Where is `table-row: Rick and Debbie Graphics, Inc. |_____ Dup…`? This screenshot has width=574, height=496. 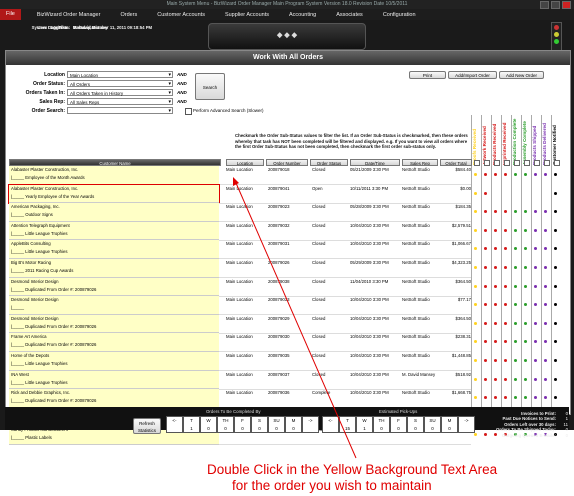 table-row: Rick and Debbie Graphics, Inc. |_____ Dup… is located at coordinates (288, 399).